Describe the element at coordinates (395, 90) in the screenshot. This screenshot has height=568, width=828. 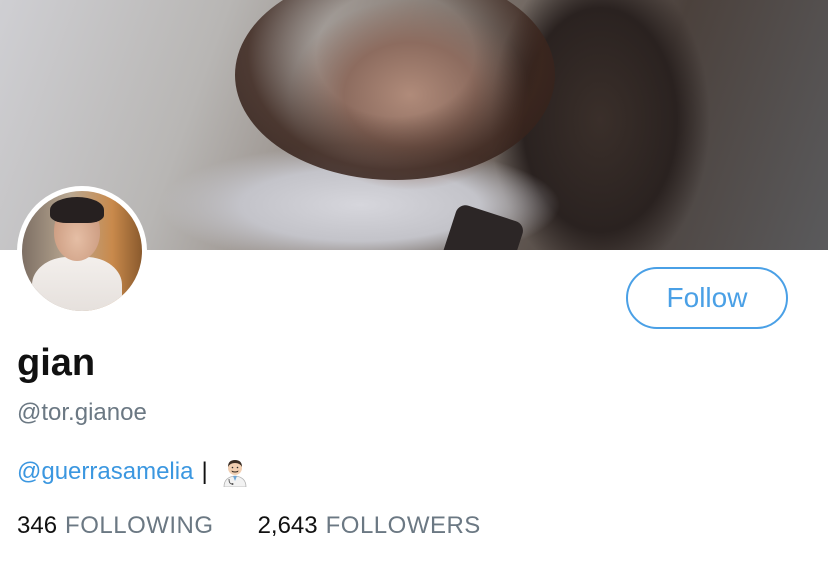
I see `banner-photo-hair` at that location.